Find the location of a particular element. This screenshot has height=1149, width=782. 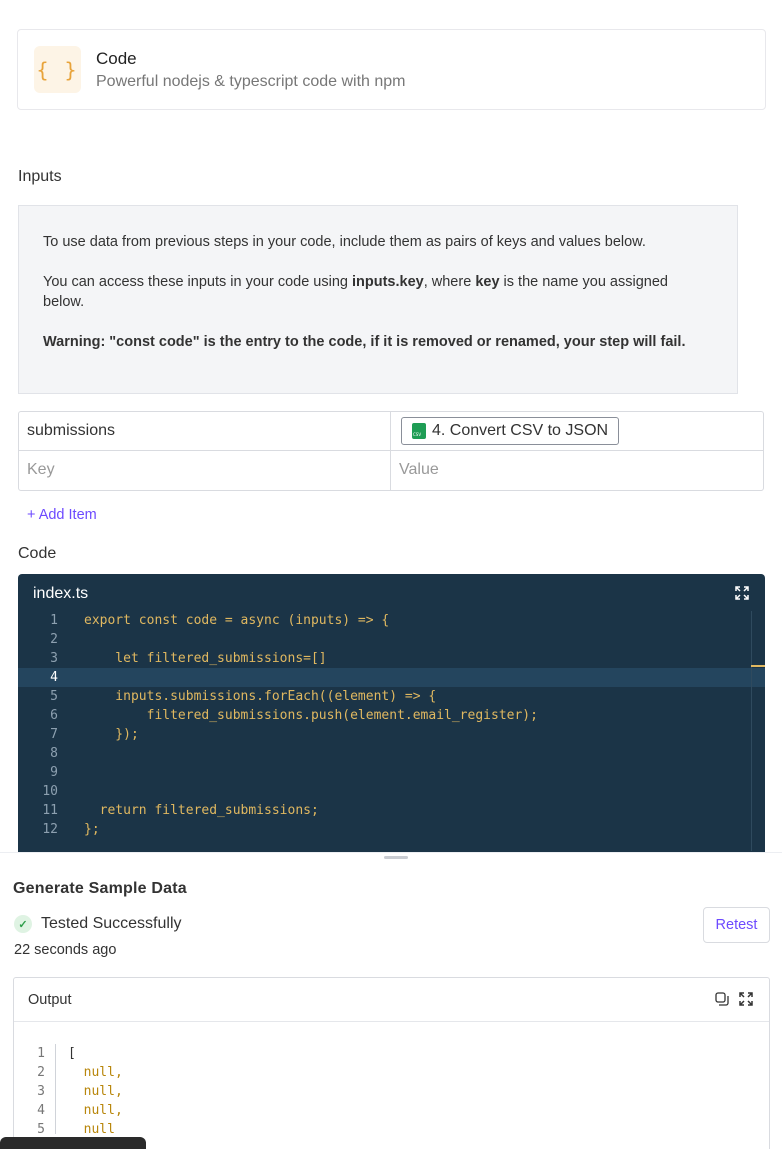

panel-divider is located at coordinates (391, 852).